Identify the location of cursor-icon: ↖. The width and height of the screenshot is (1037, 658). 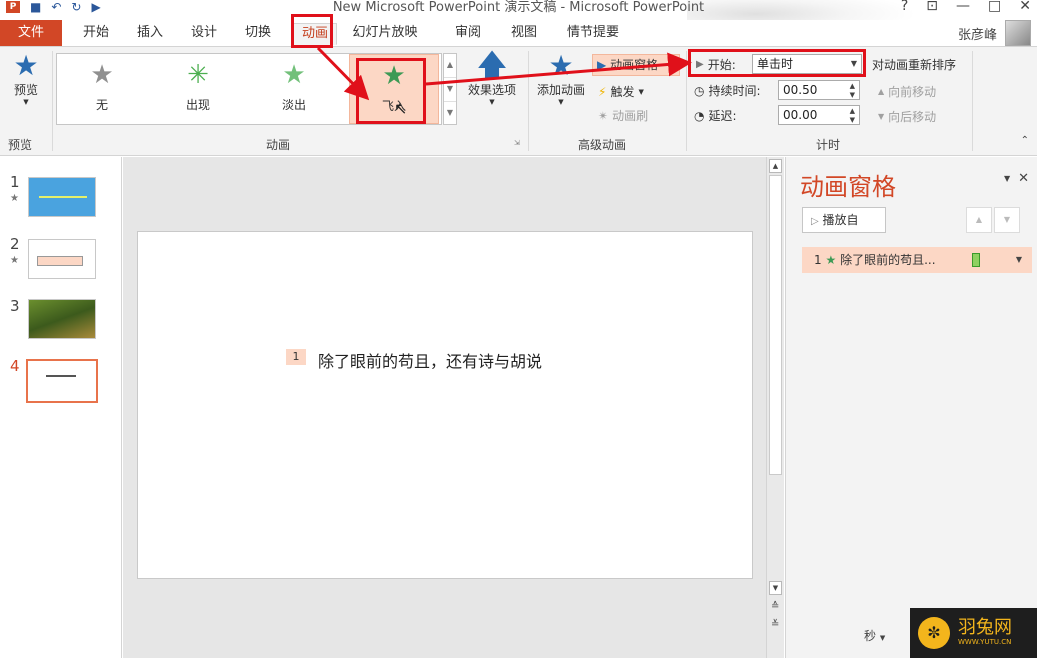
(401, 108).